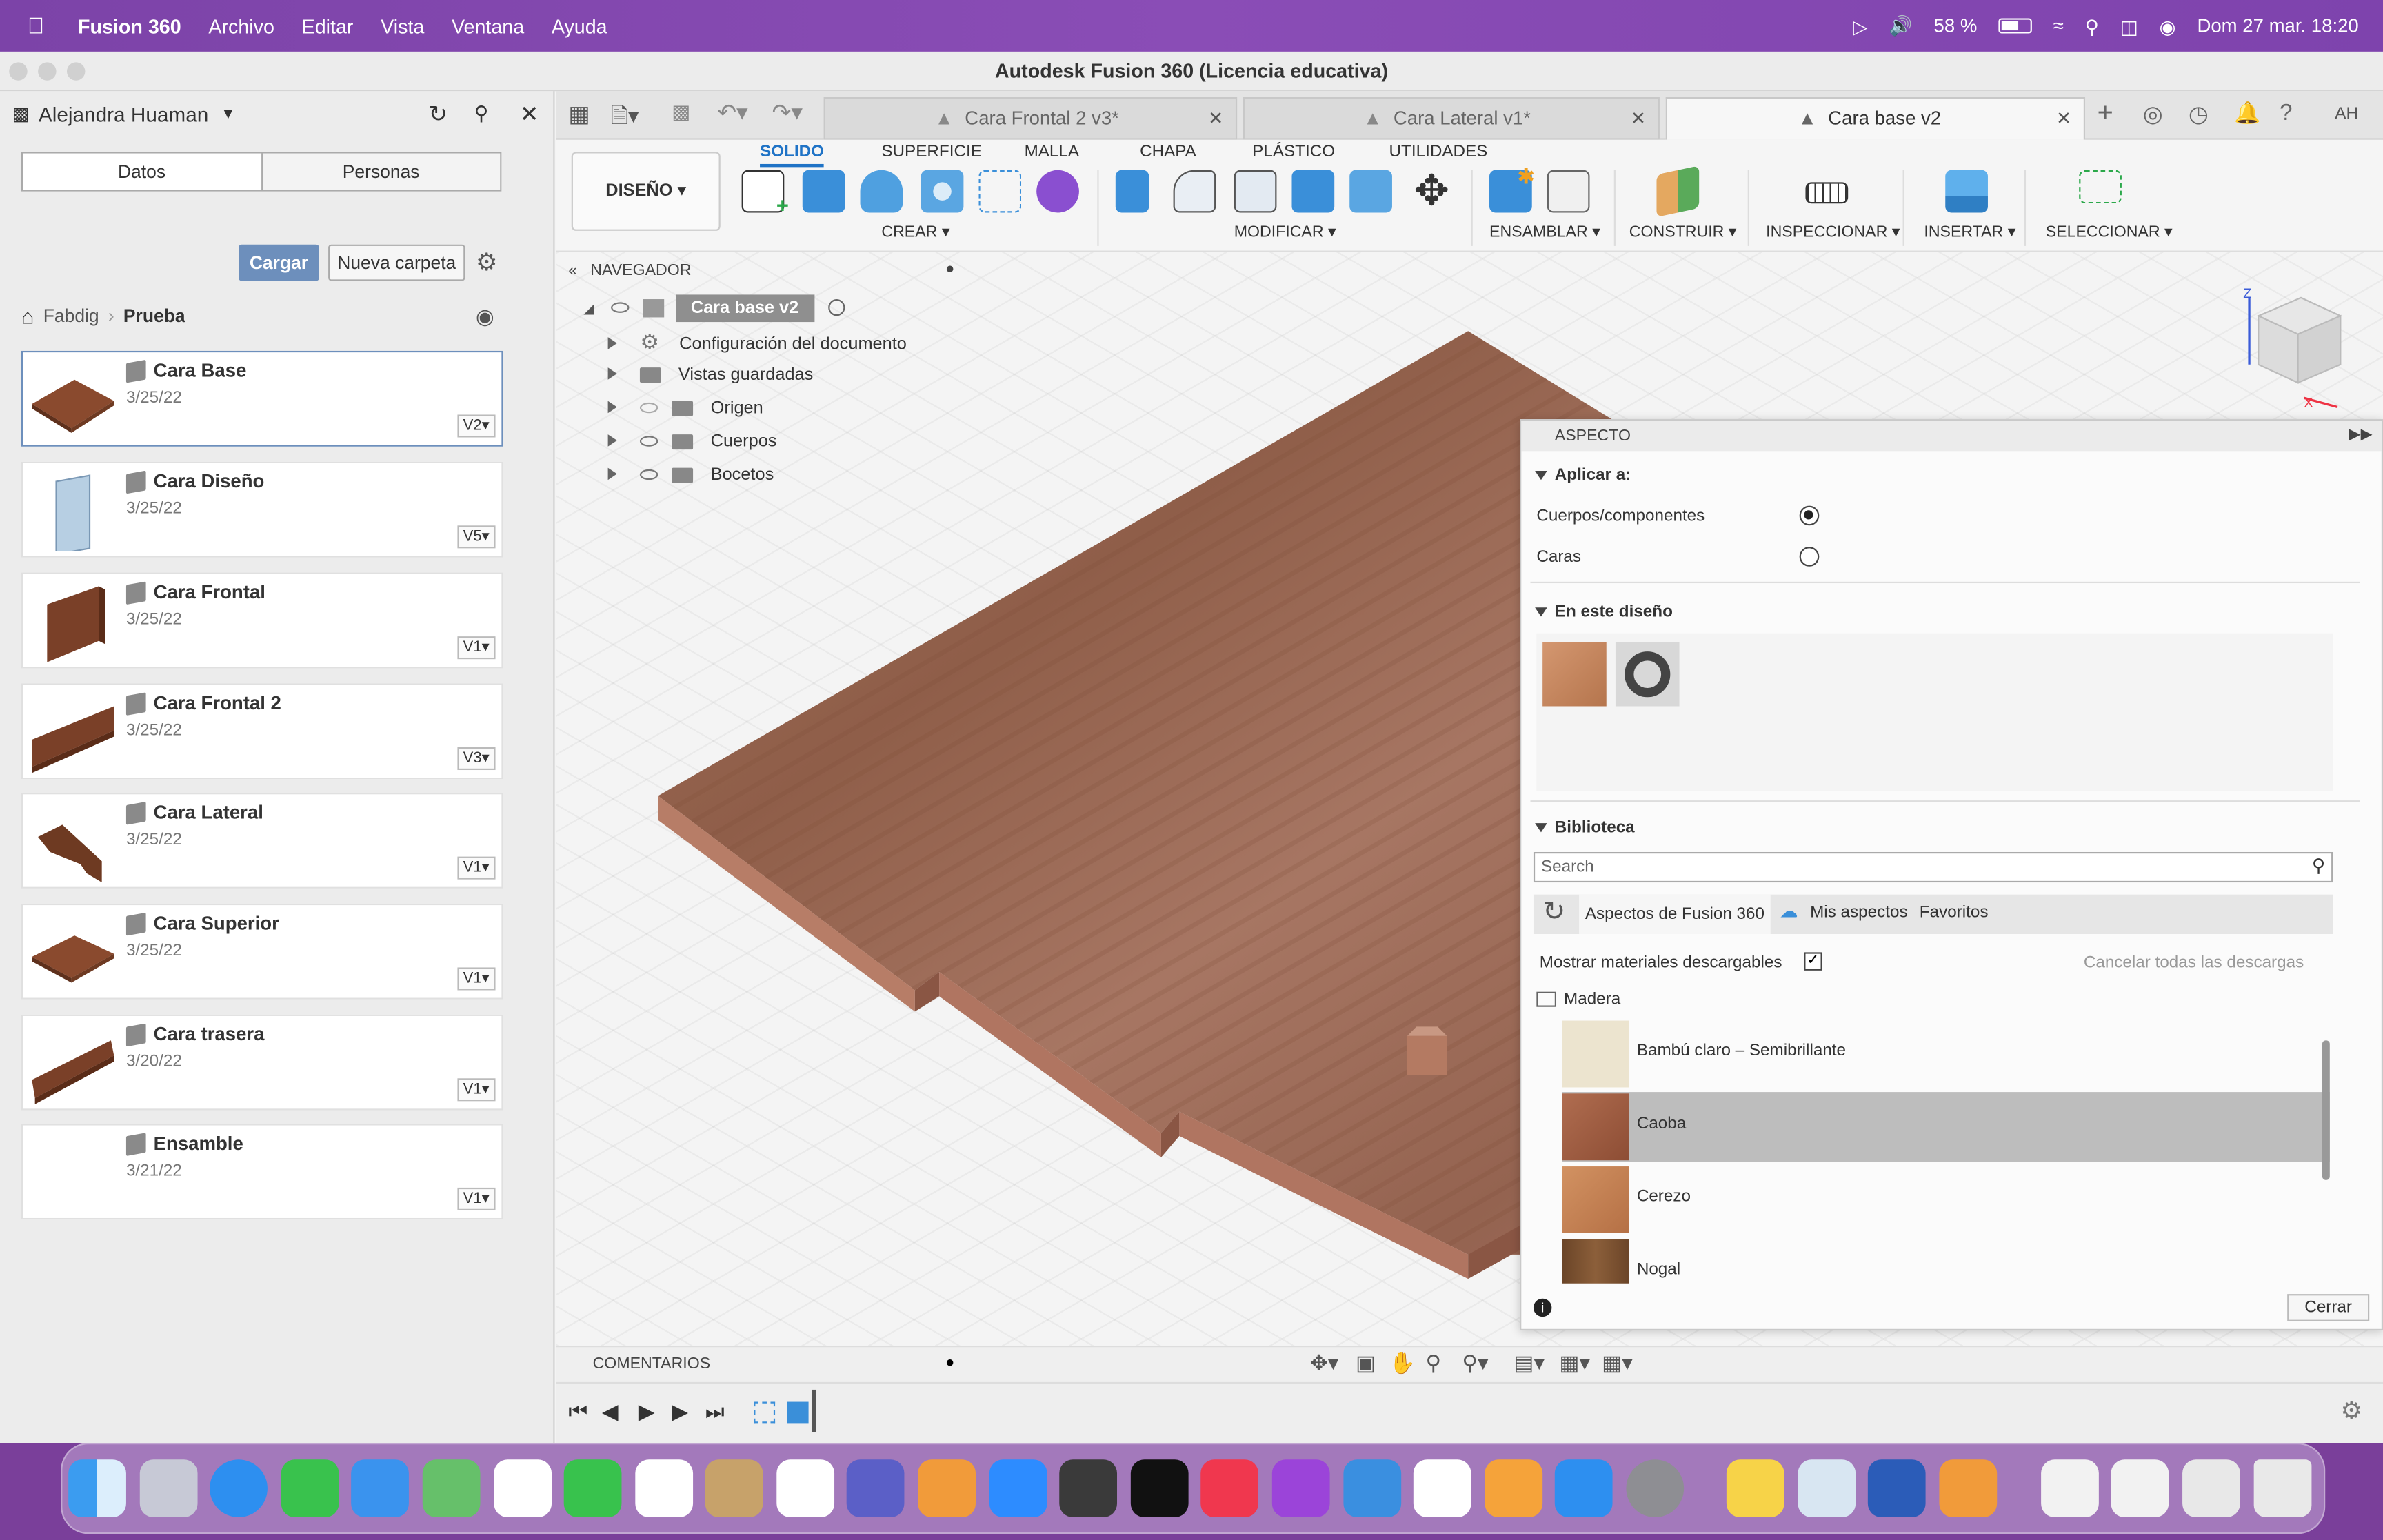  What do you see at coordinates (47, 72) in the screenshot?
I see `minimize-window-icon` at bounding box center [47, 72].